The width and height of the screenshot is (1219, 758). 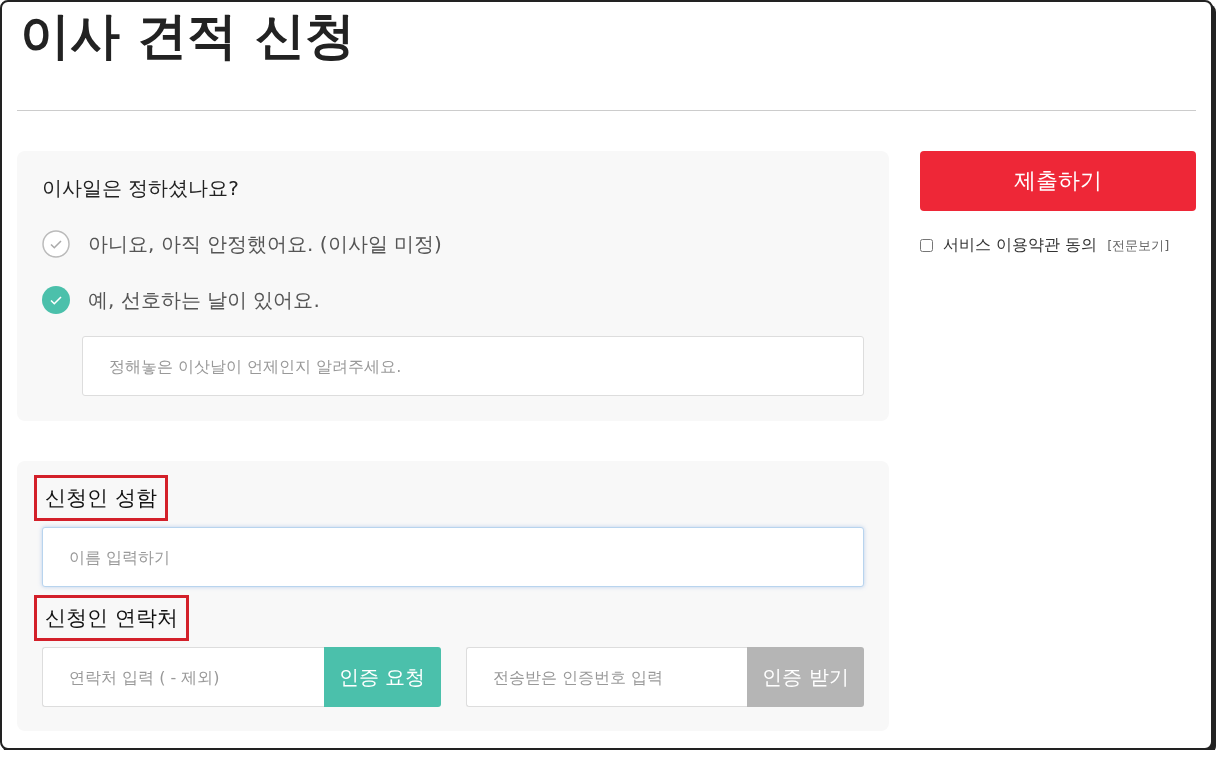 I want to click on name-input-field: 이름 입력하기, so click(x=453, y=557).